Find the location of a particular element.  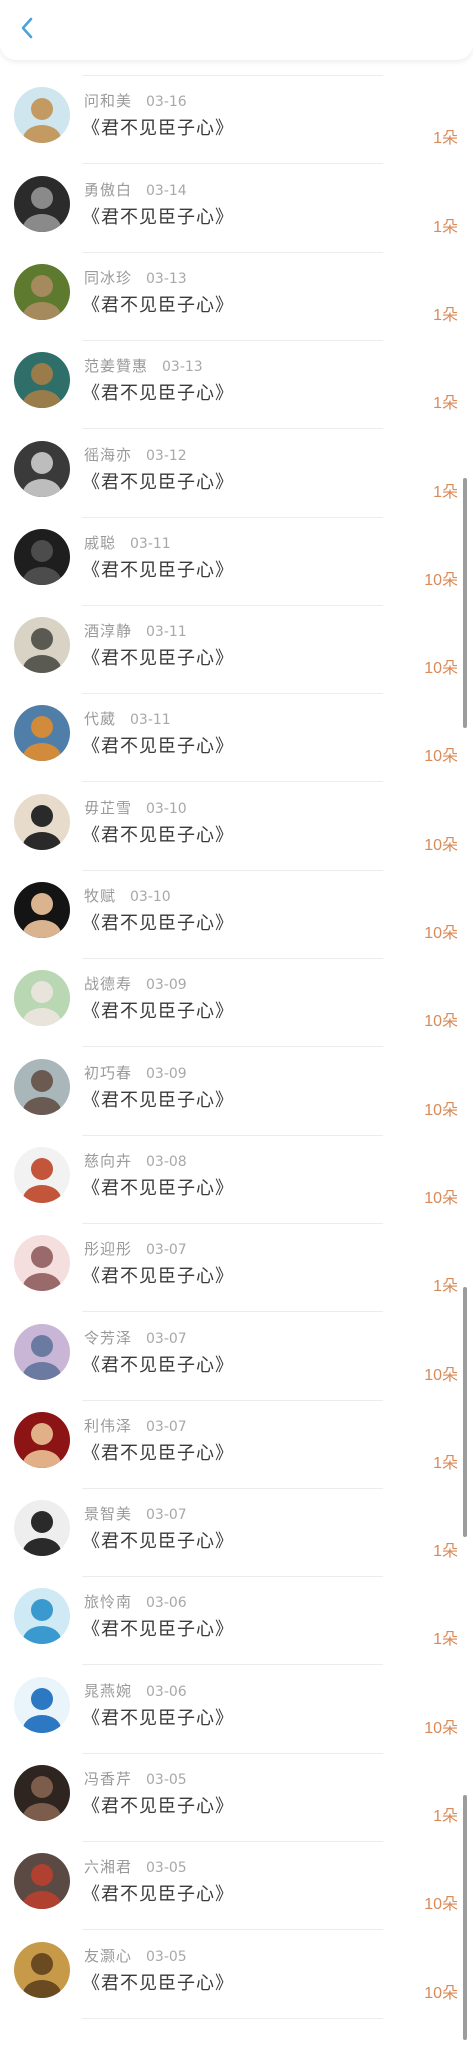

list-item: 旅怜南 03-06 《君不见臣子心》 1朵 is located at coordinates (236, 1621).